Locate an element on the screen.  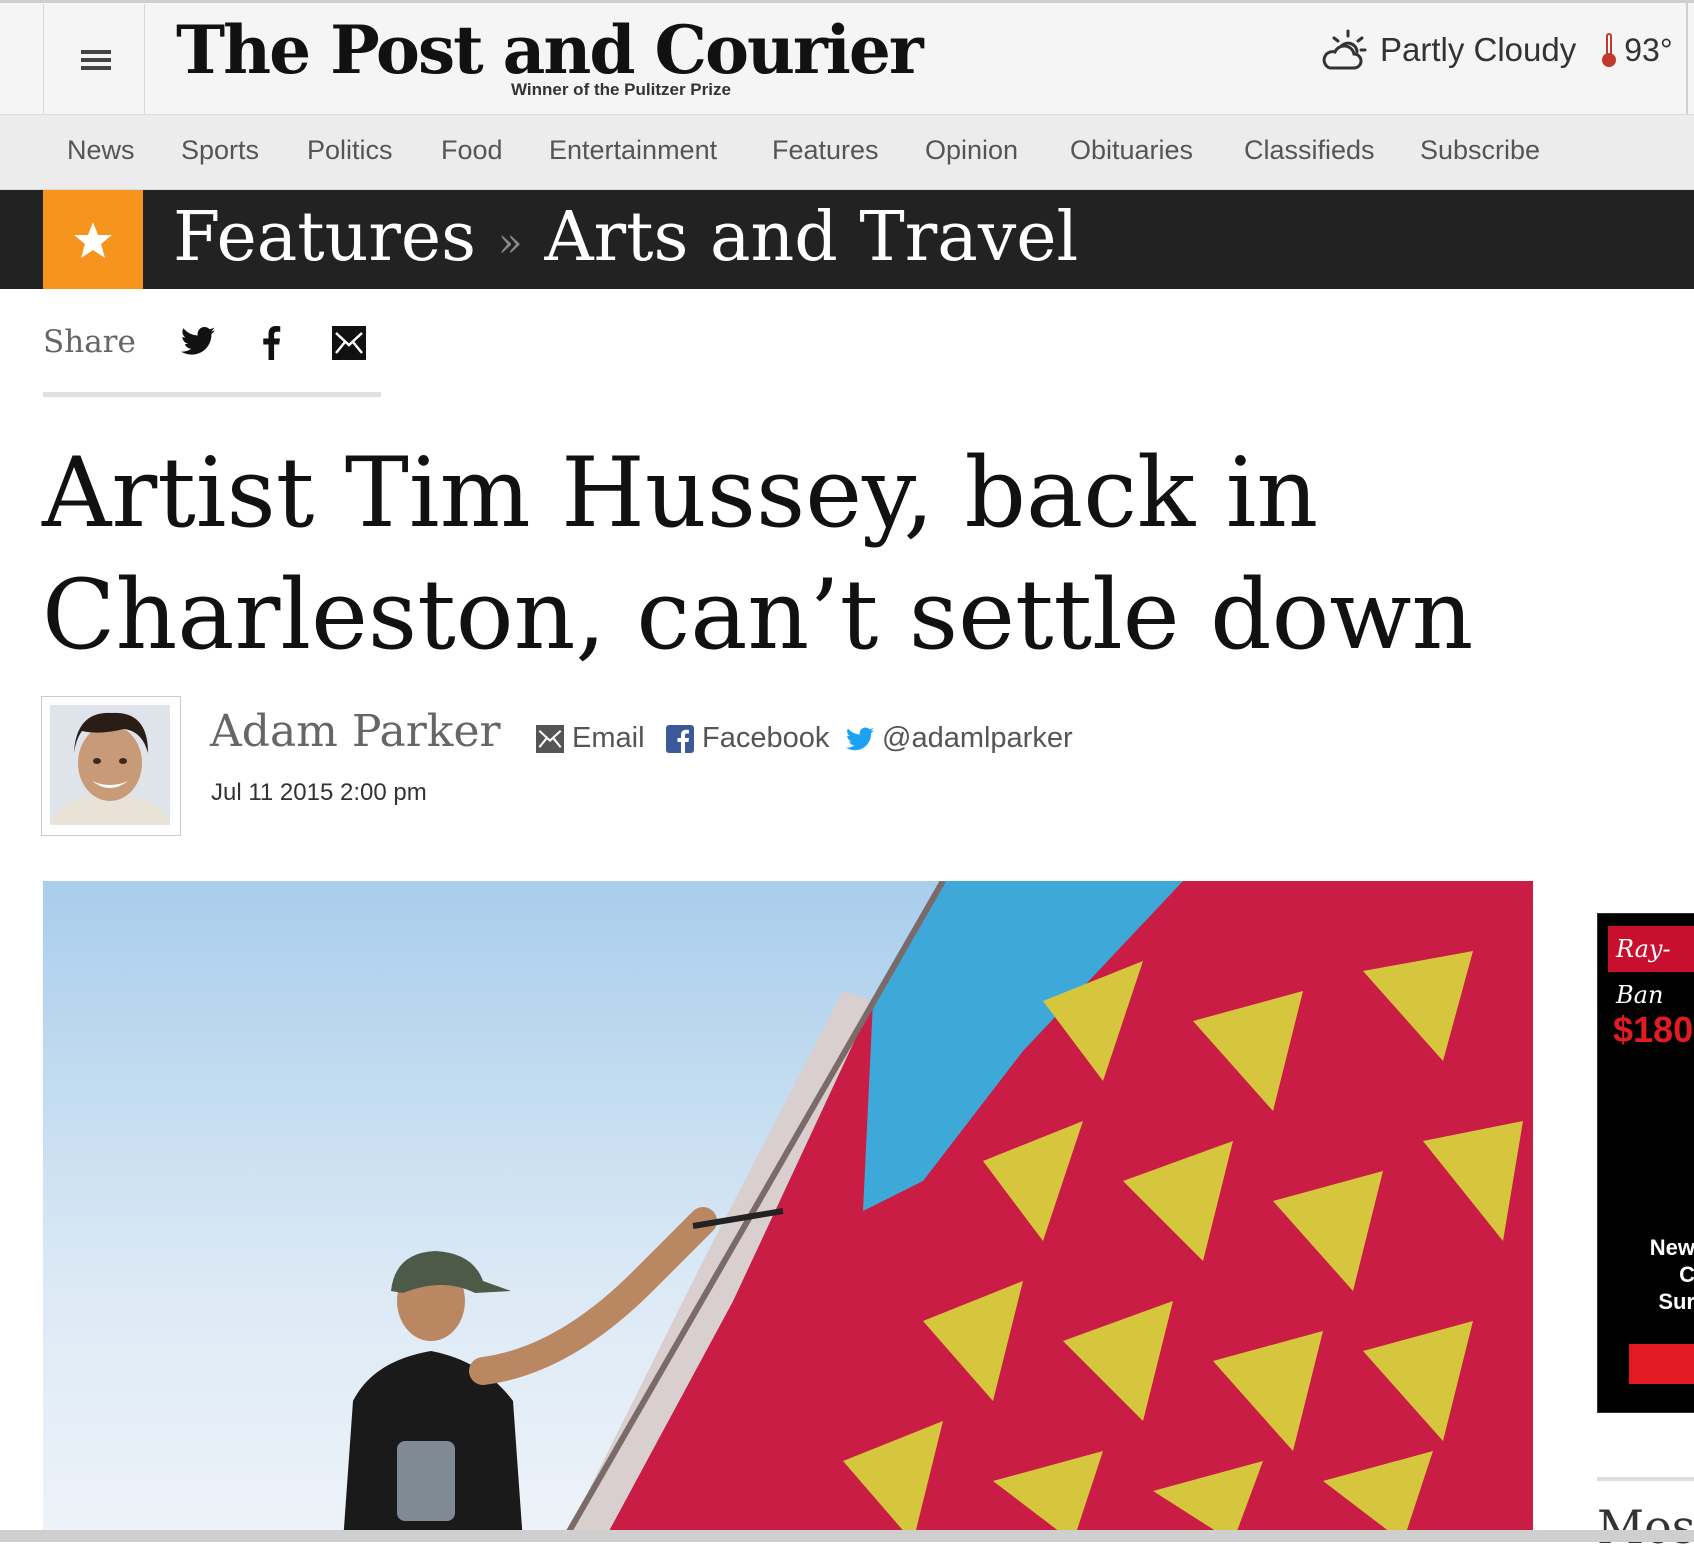
top-border is located at coordinates (847, 1).